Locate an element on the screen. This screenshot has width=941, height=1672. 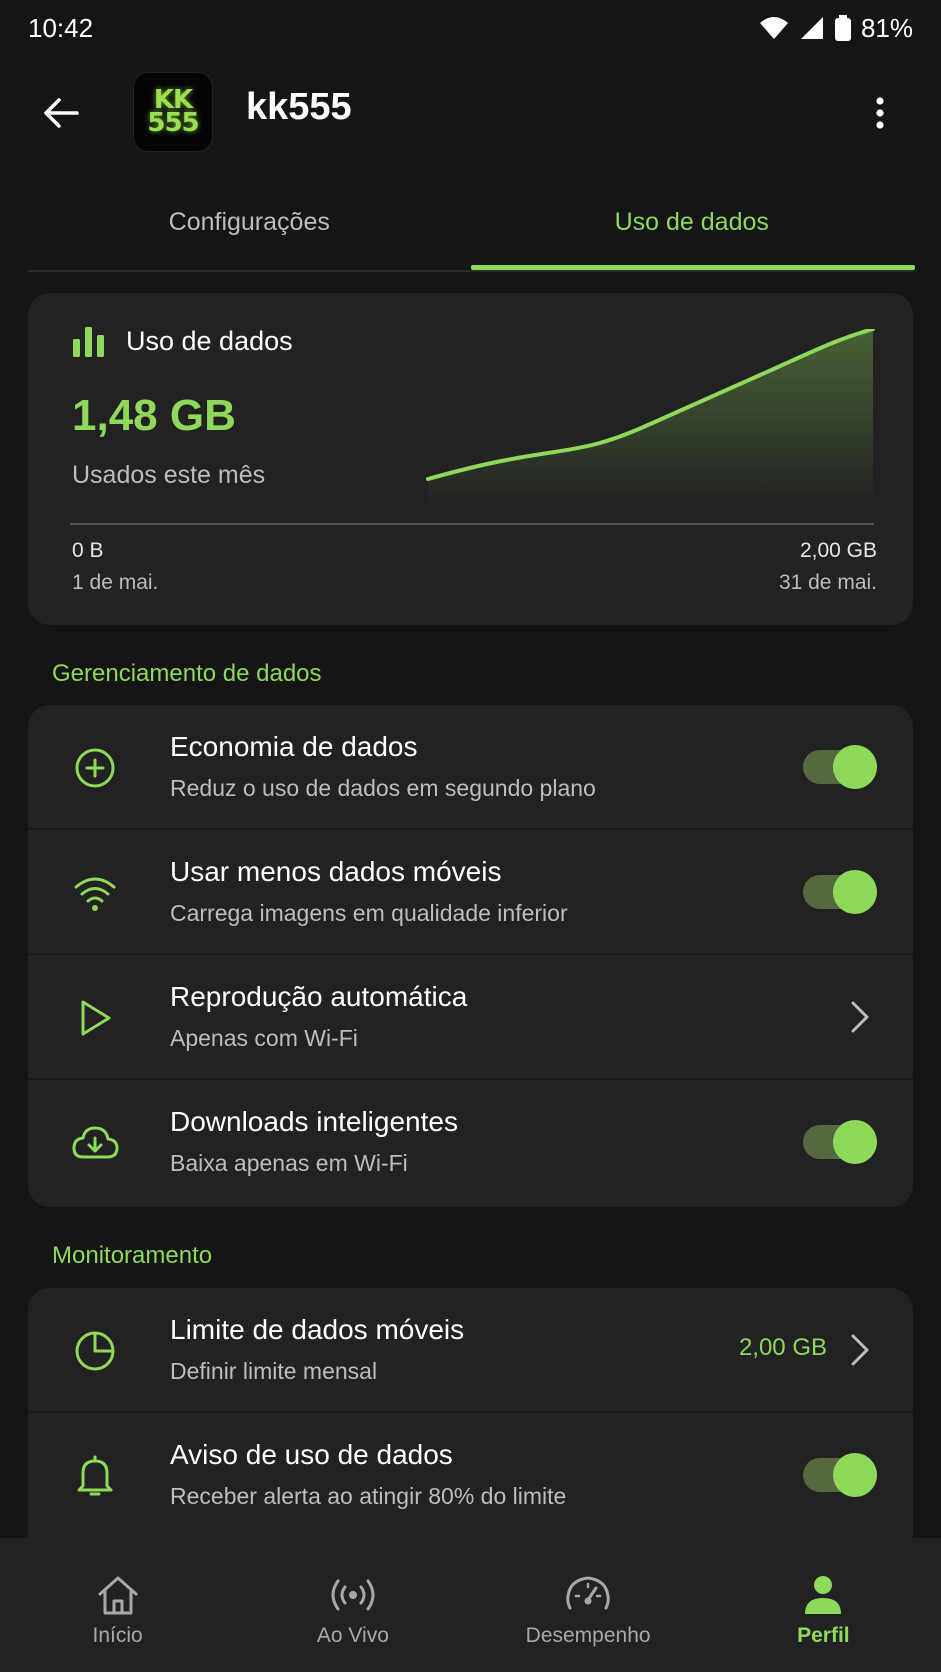
nav-ao-vivo: Ao Vivo is located at coordinates (352, 1605).